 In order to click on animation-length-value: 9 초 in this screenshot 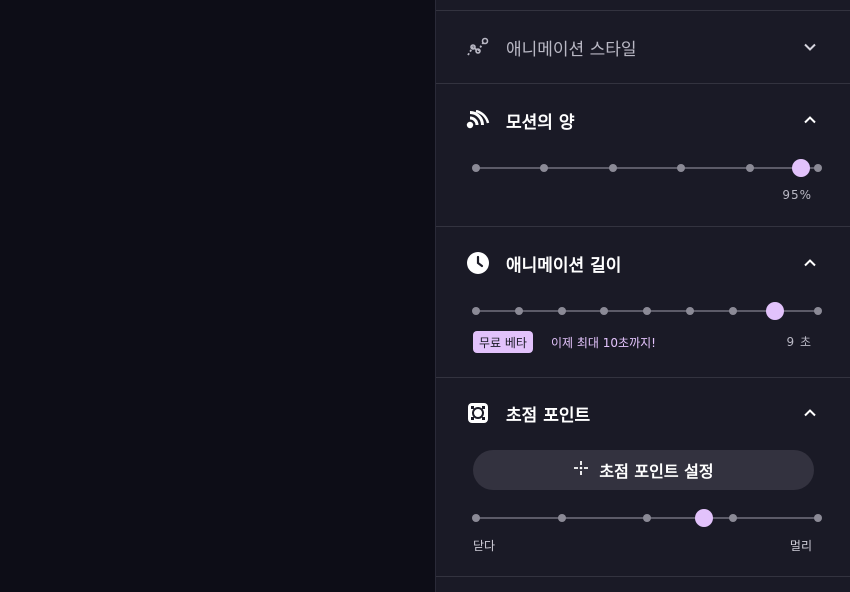, I will do `click(799, 342)`.